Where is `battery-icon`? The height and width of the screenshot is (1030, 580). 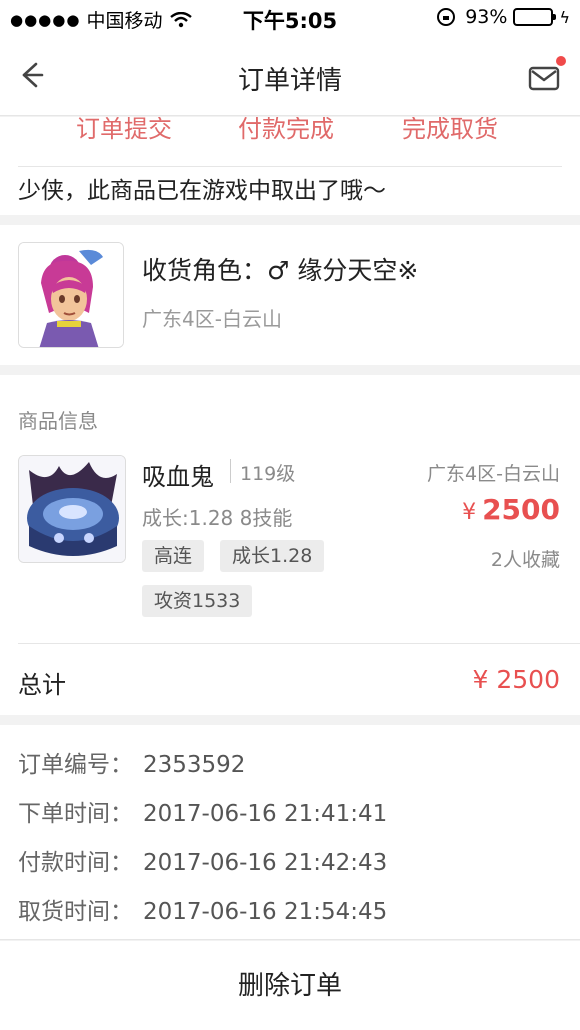 battery-icon is located at coordinates (535, 17).